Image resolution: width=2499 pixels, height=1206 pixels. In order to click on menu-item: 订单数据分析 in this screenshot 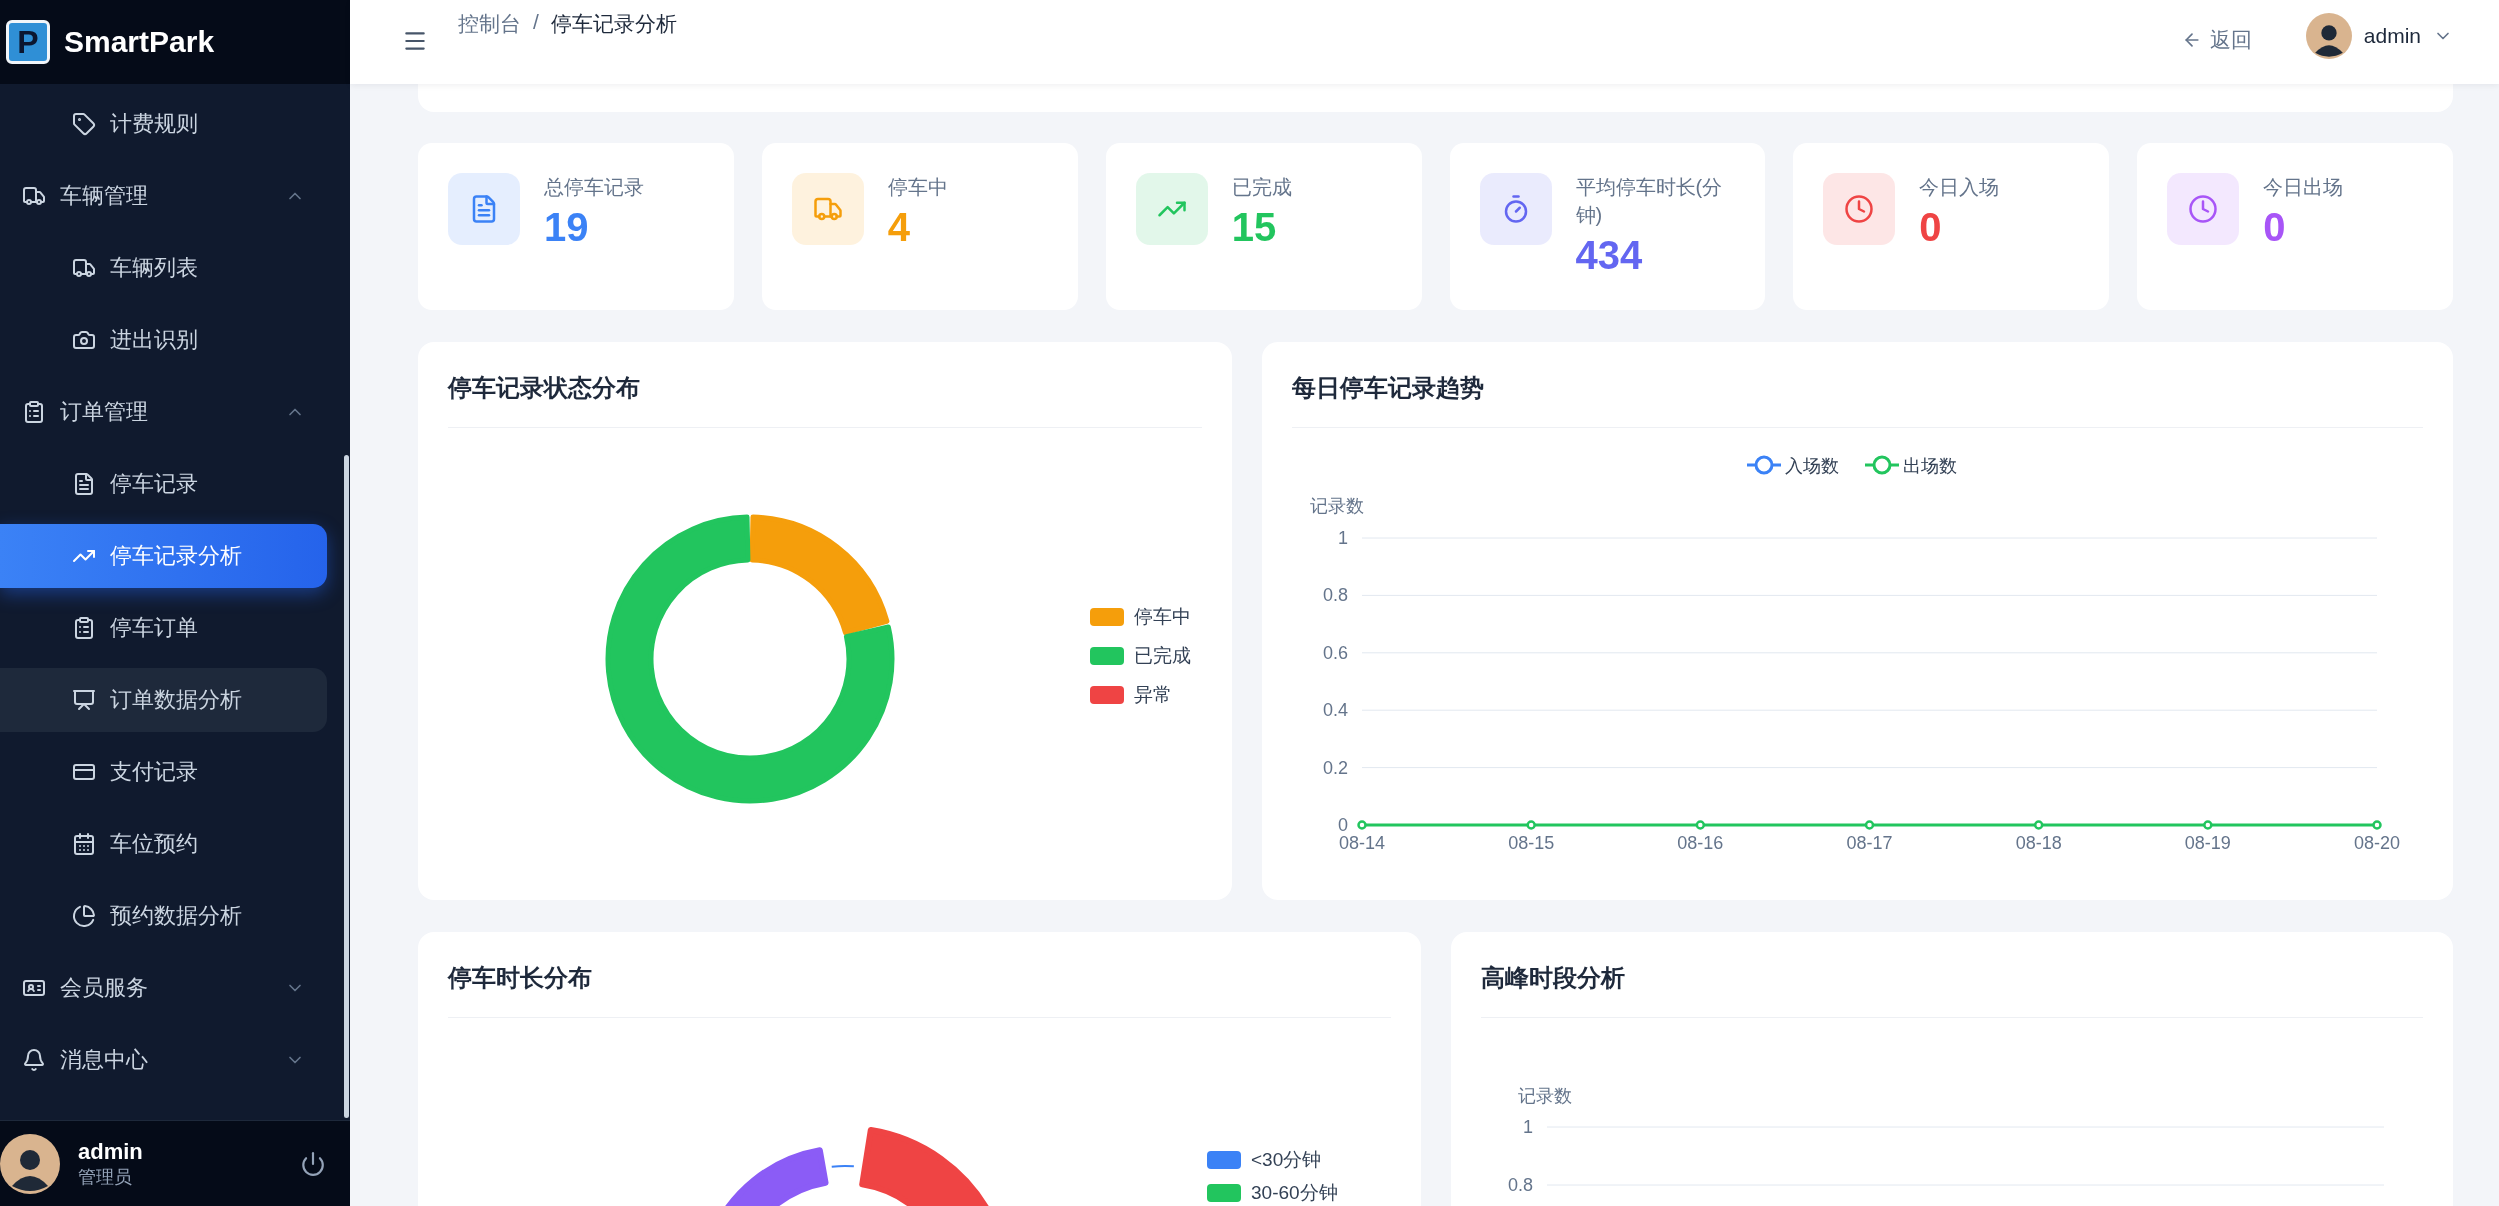, I will do `click(163, 700)`.